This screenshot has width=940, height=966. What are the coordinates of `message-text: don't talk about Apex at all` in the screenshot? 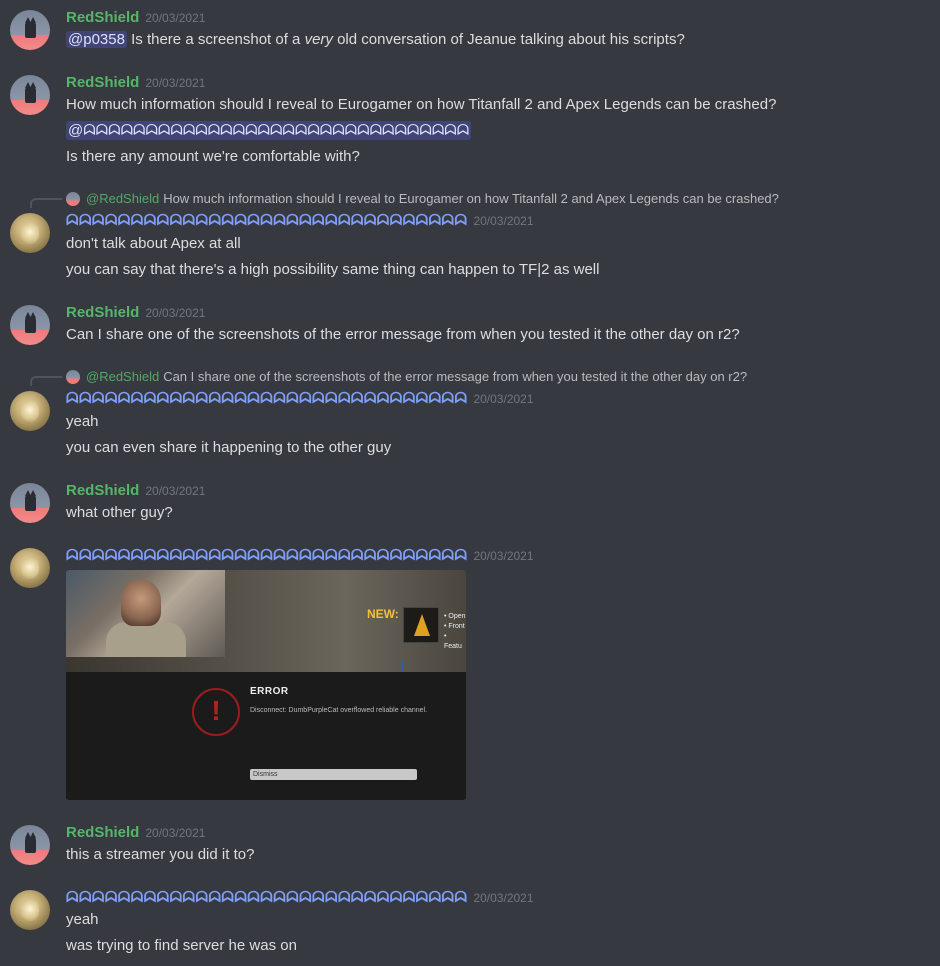 It's located at (153, 243).